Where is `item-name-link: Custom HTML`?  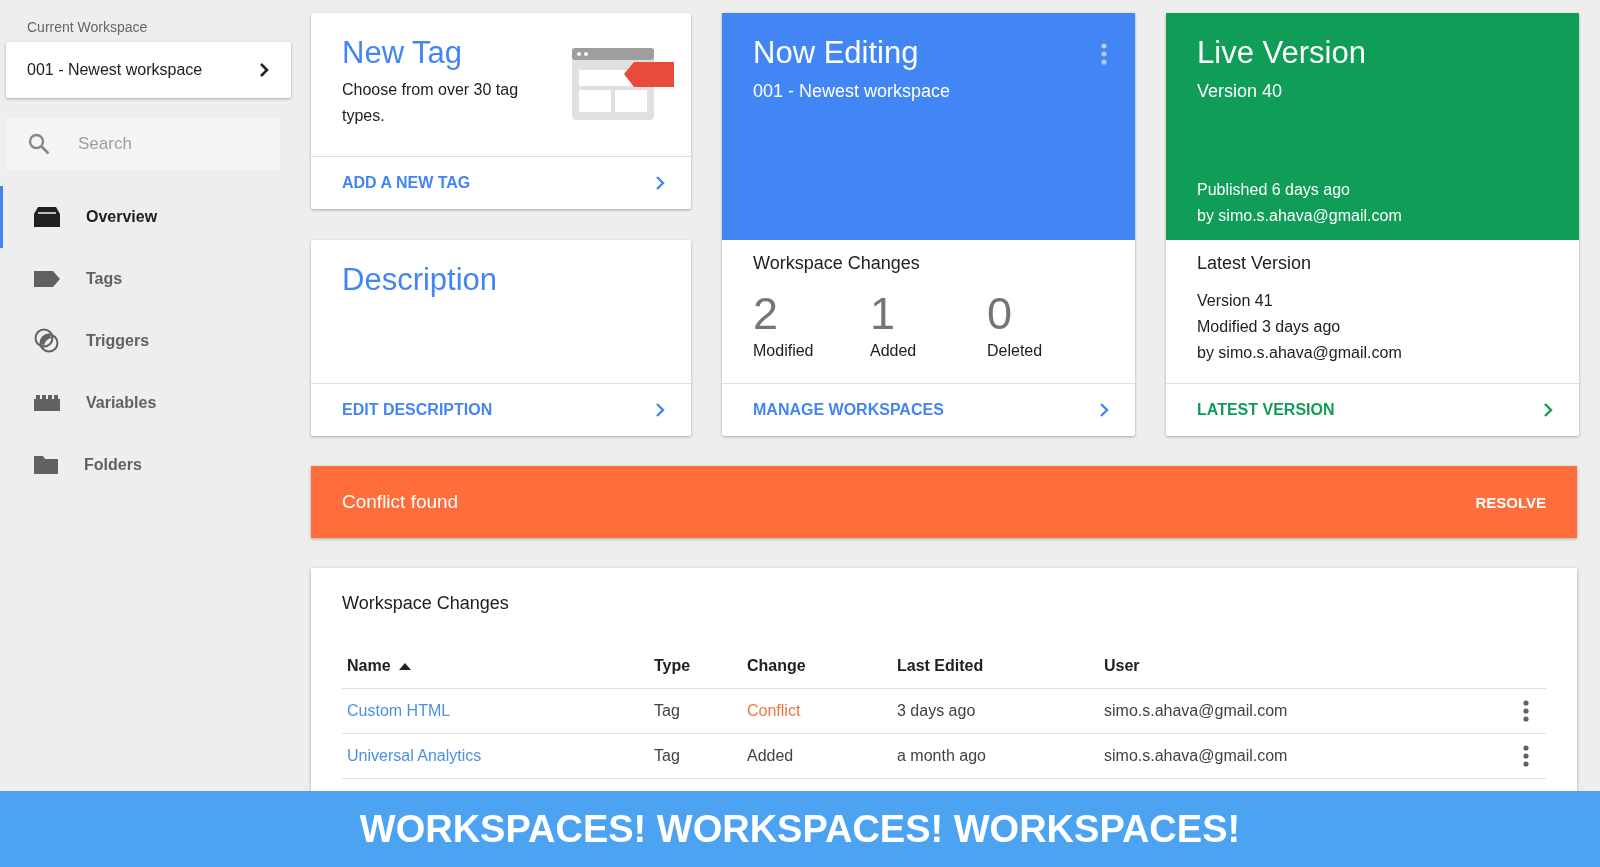 item-name-link: Custom HTML is located at coordinates (399, 710).